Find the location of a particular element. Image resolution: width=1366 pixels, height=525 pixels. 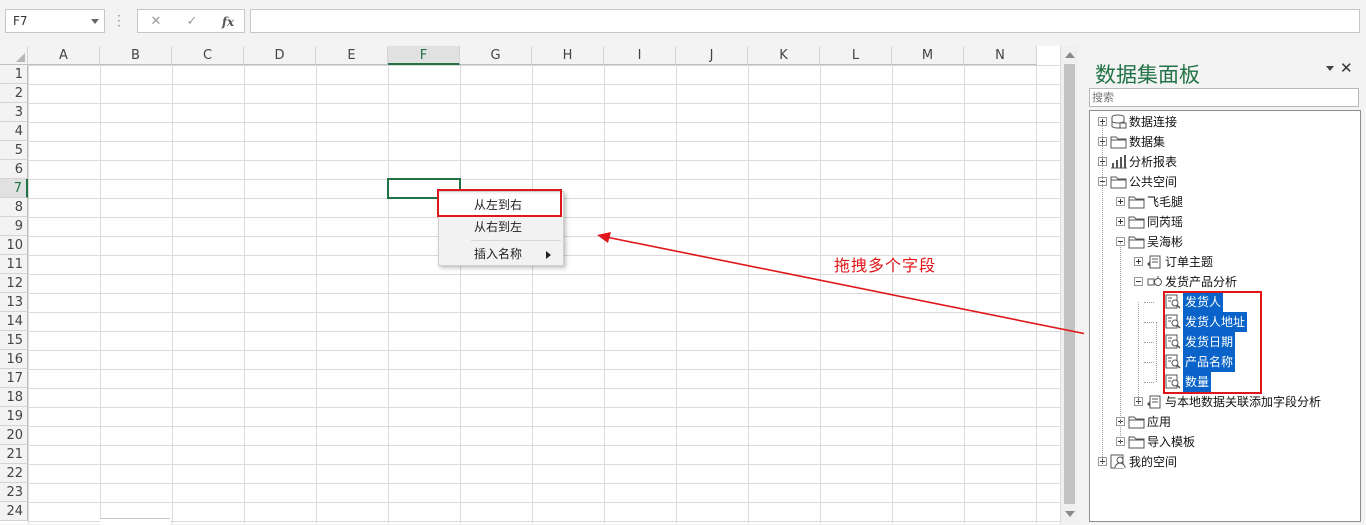

report-icon is located at coordinates (1118, 161).